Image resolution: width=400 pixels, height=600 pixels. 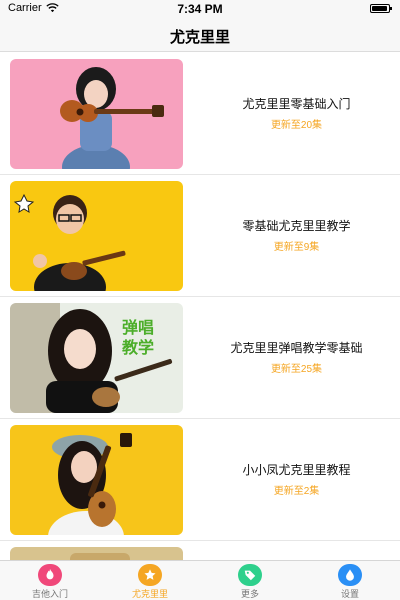 I want to click on page-title: 尤克里里, so click(x=199, y=37).